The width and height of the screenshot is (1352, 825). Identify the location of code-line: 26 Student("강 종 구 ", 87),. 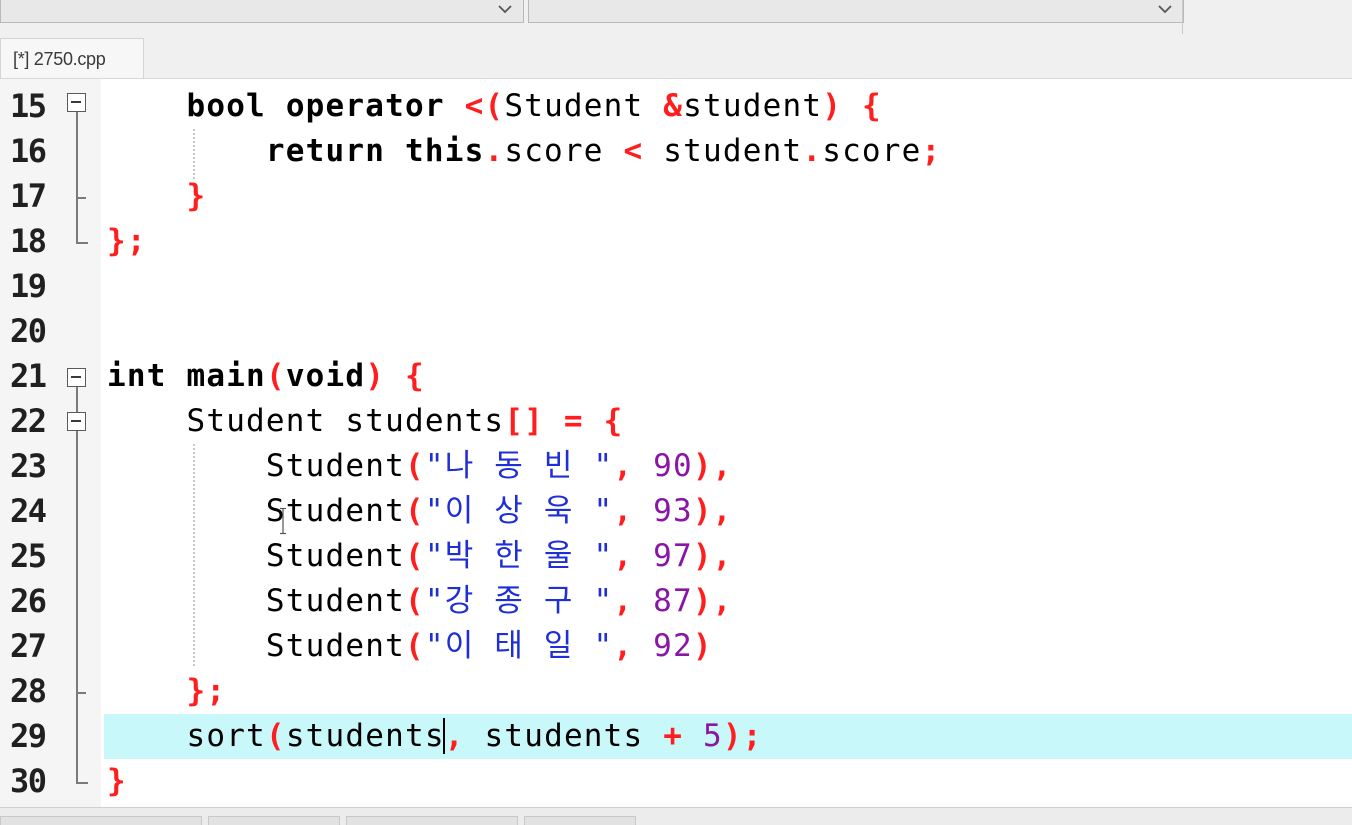
(676, 601).